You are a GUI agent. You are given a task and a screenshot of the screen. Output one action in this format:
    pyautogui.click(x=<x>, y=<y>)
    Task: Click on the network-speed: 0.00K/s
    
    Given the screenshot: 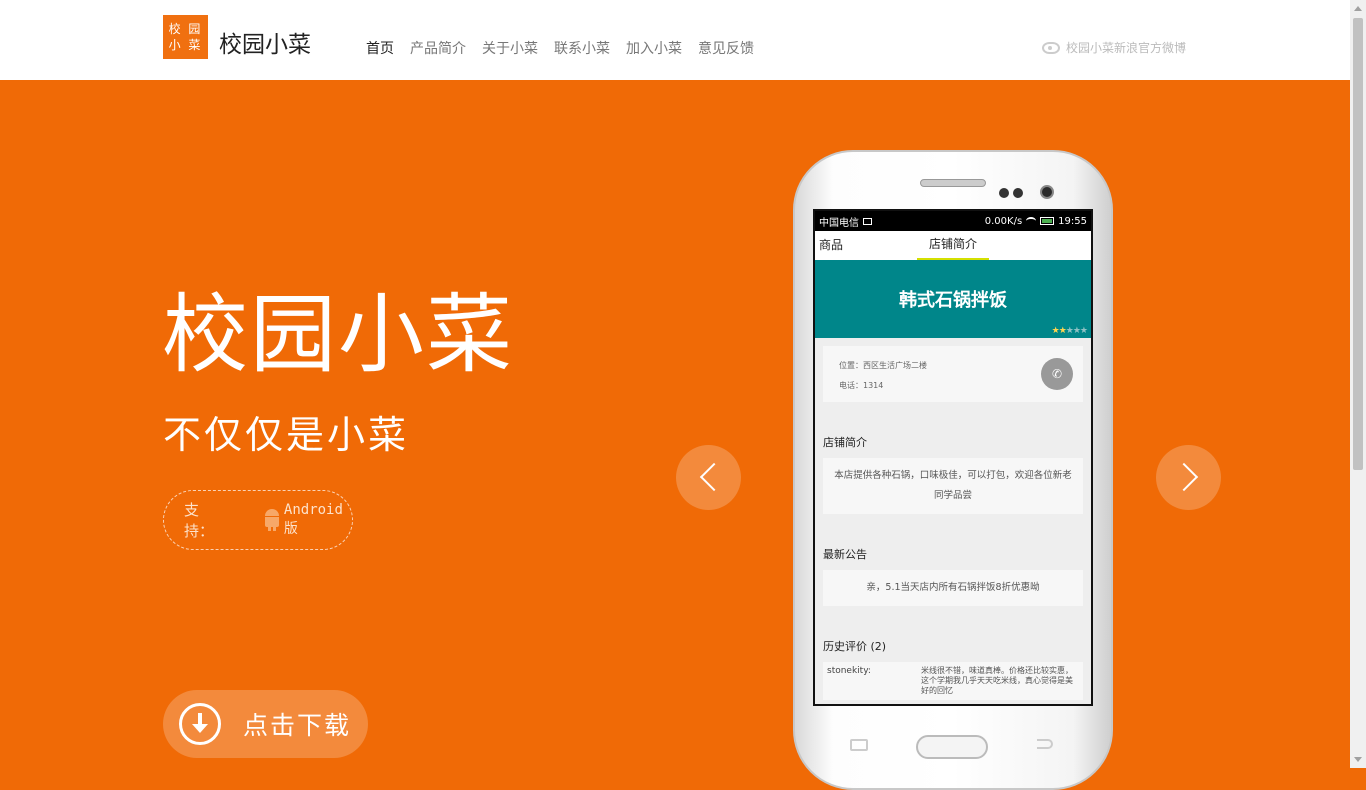 What is the action you would take?
    pyautogui.click(x=1003, y=221)
    